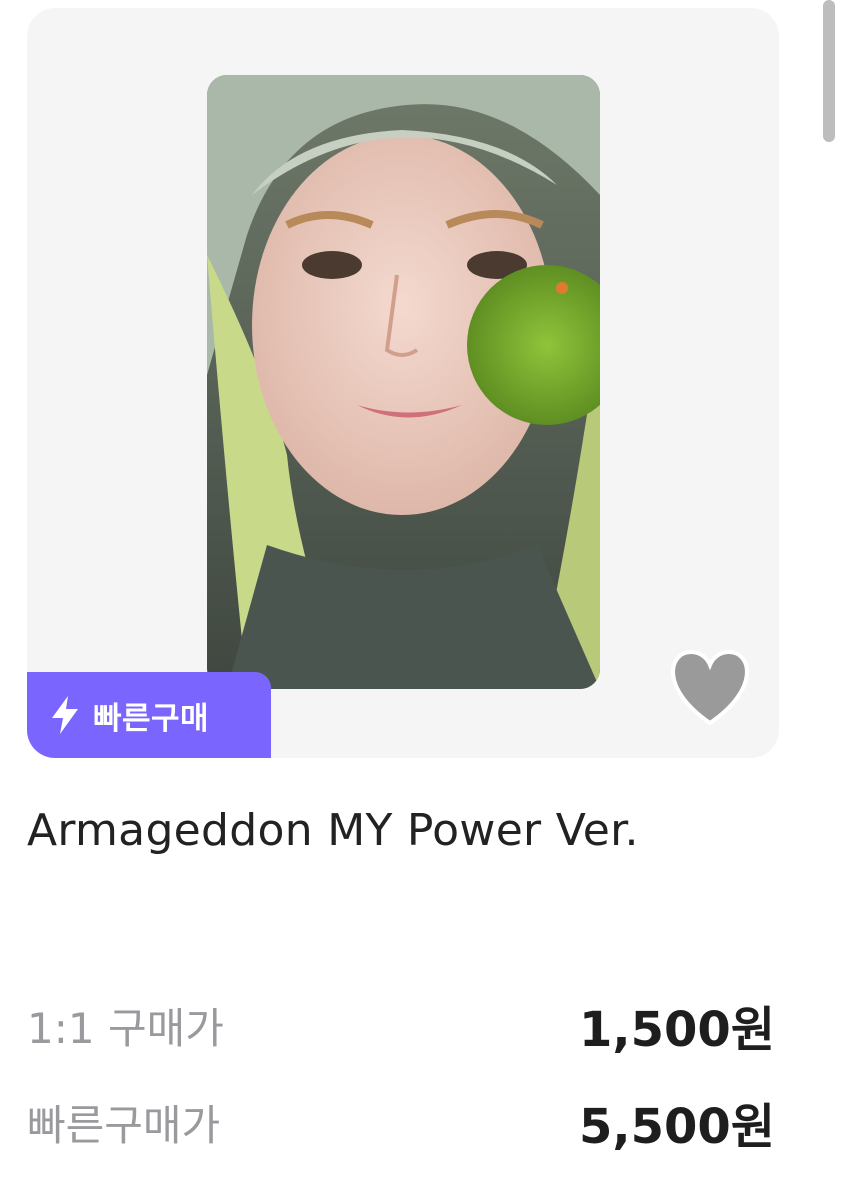  What do you see at coordinates (829, 71) in the screenshot?
I see `scrollbar` at bounding box center [829, 71].